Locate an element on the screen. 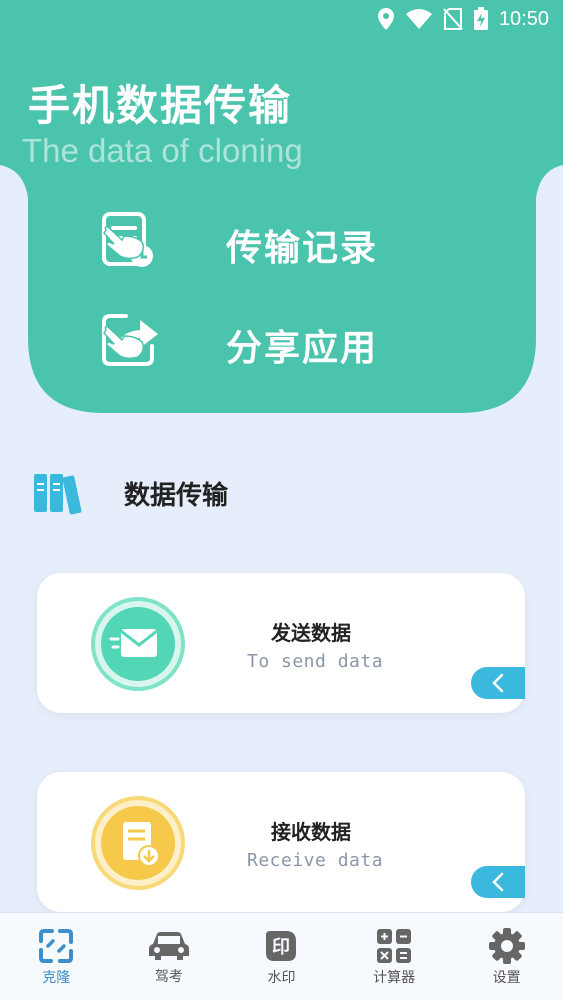 The image size is (563, 1000). transfer-history-button: 传输记录 is located at coordinates (280, 245).